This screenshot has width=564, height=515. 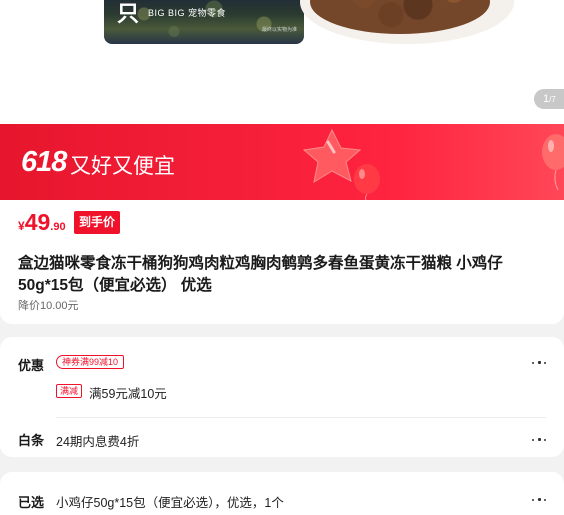 What do you see at coordinates (128, 392) in the screenshot?
I see `full-reduction-text: 满59元减10元` at bounding box center [128, 392].